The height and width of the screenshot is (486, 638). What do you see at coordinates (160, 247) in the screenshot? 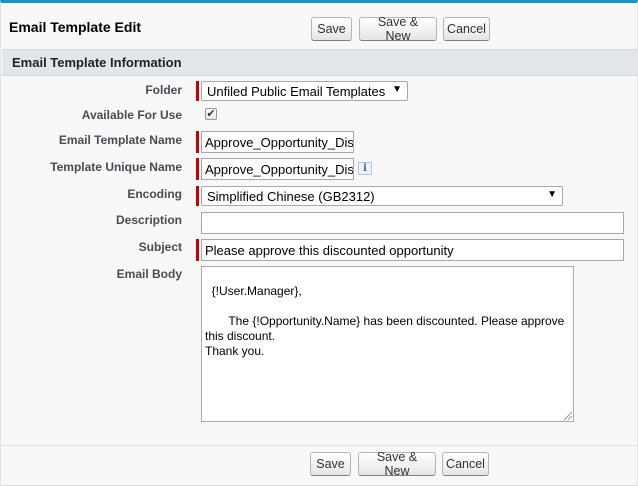
I see `subject-label: Subject` at bounding box center [160, 247].